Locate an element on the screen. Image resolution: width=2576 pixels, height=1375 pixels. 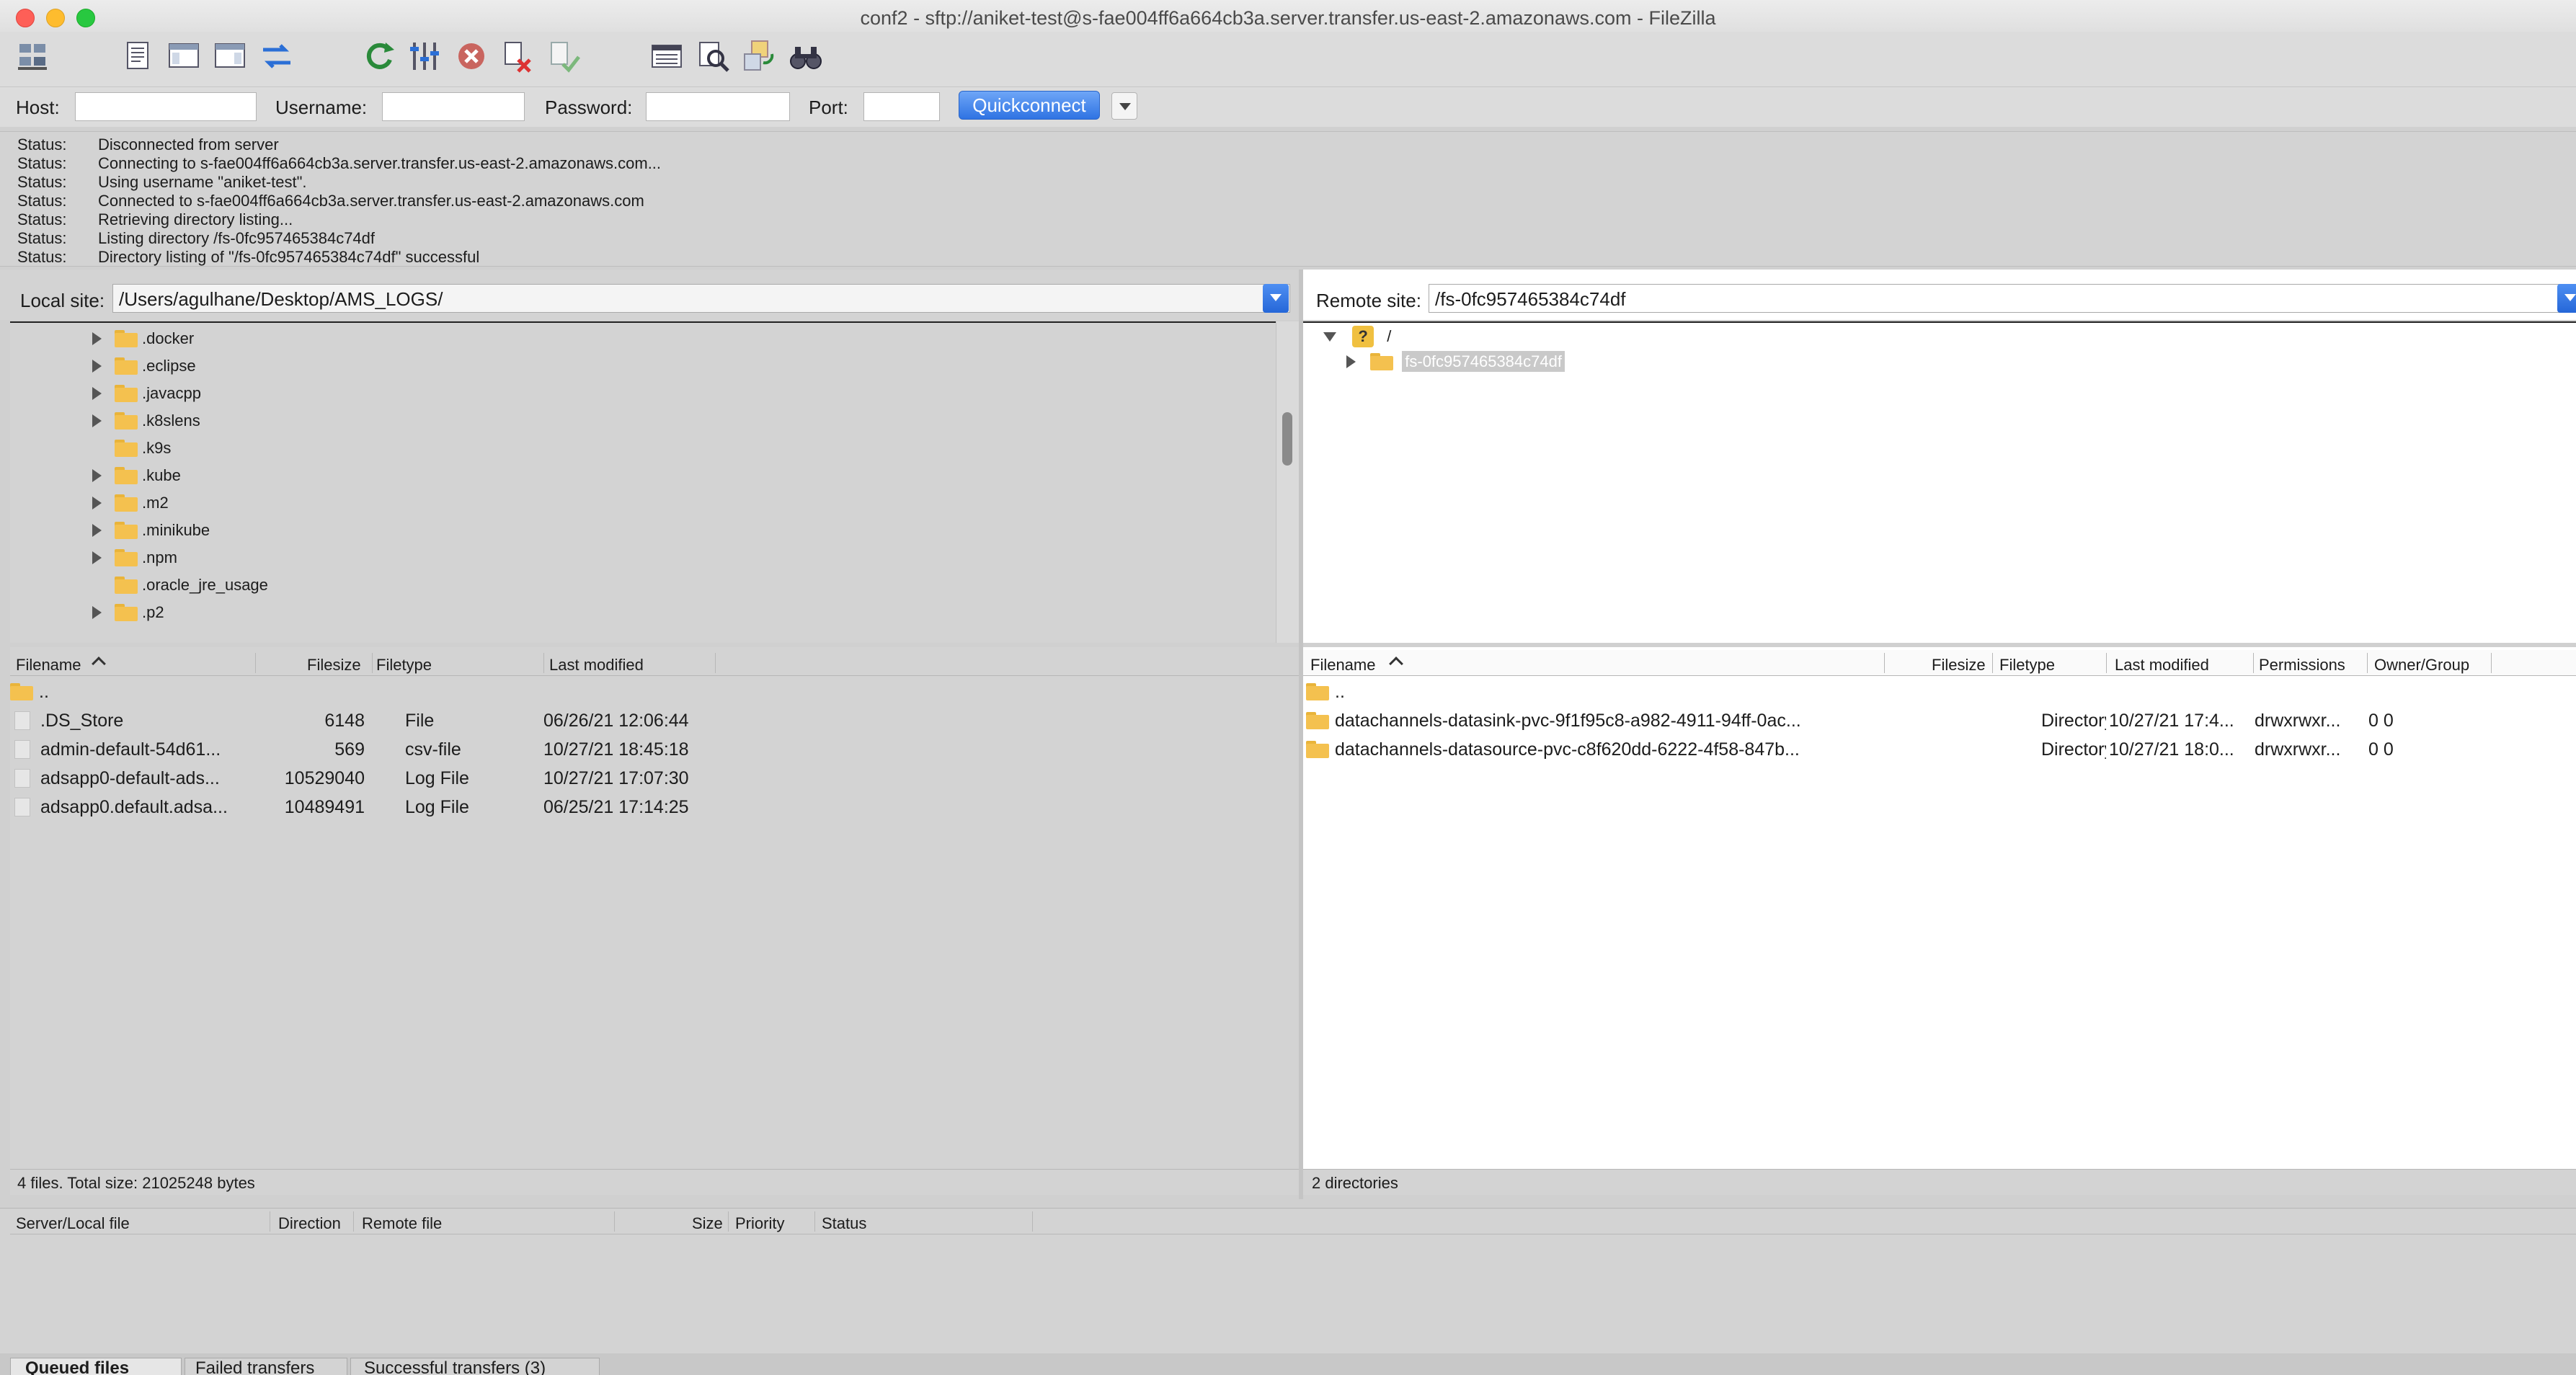
local-parent-dir-row: .. is located at coordinates (654, 691).